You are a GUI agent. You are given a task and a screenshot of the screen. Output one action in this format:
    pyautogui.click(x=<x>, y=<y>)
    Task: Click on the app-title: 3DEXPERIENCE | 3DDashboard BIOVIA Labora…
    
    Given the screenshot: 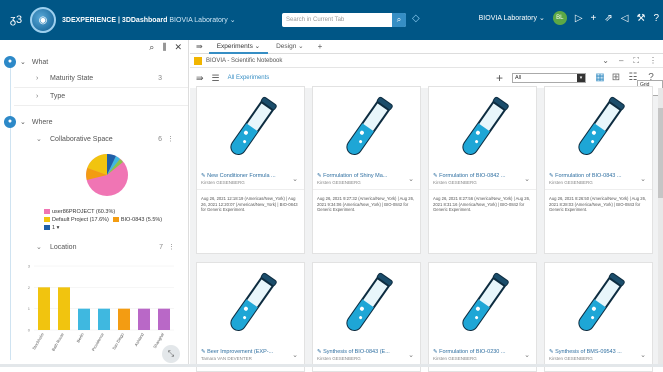 What is the action you would take?
    pyautogui.click(x=149, y=20)
    